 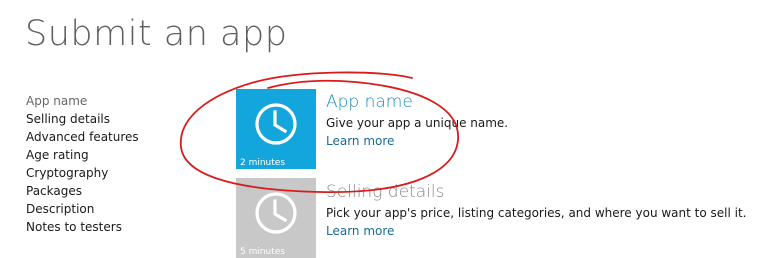 I want to click on learn-more-link-selling-details: Learn more, so click(x=360, y=231).